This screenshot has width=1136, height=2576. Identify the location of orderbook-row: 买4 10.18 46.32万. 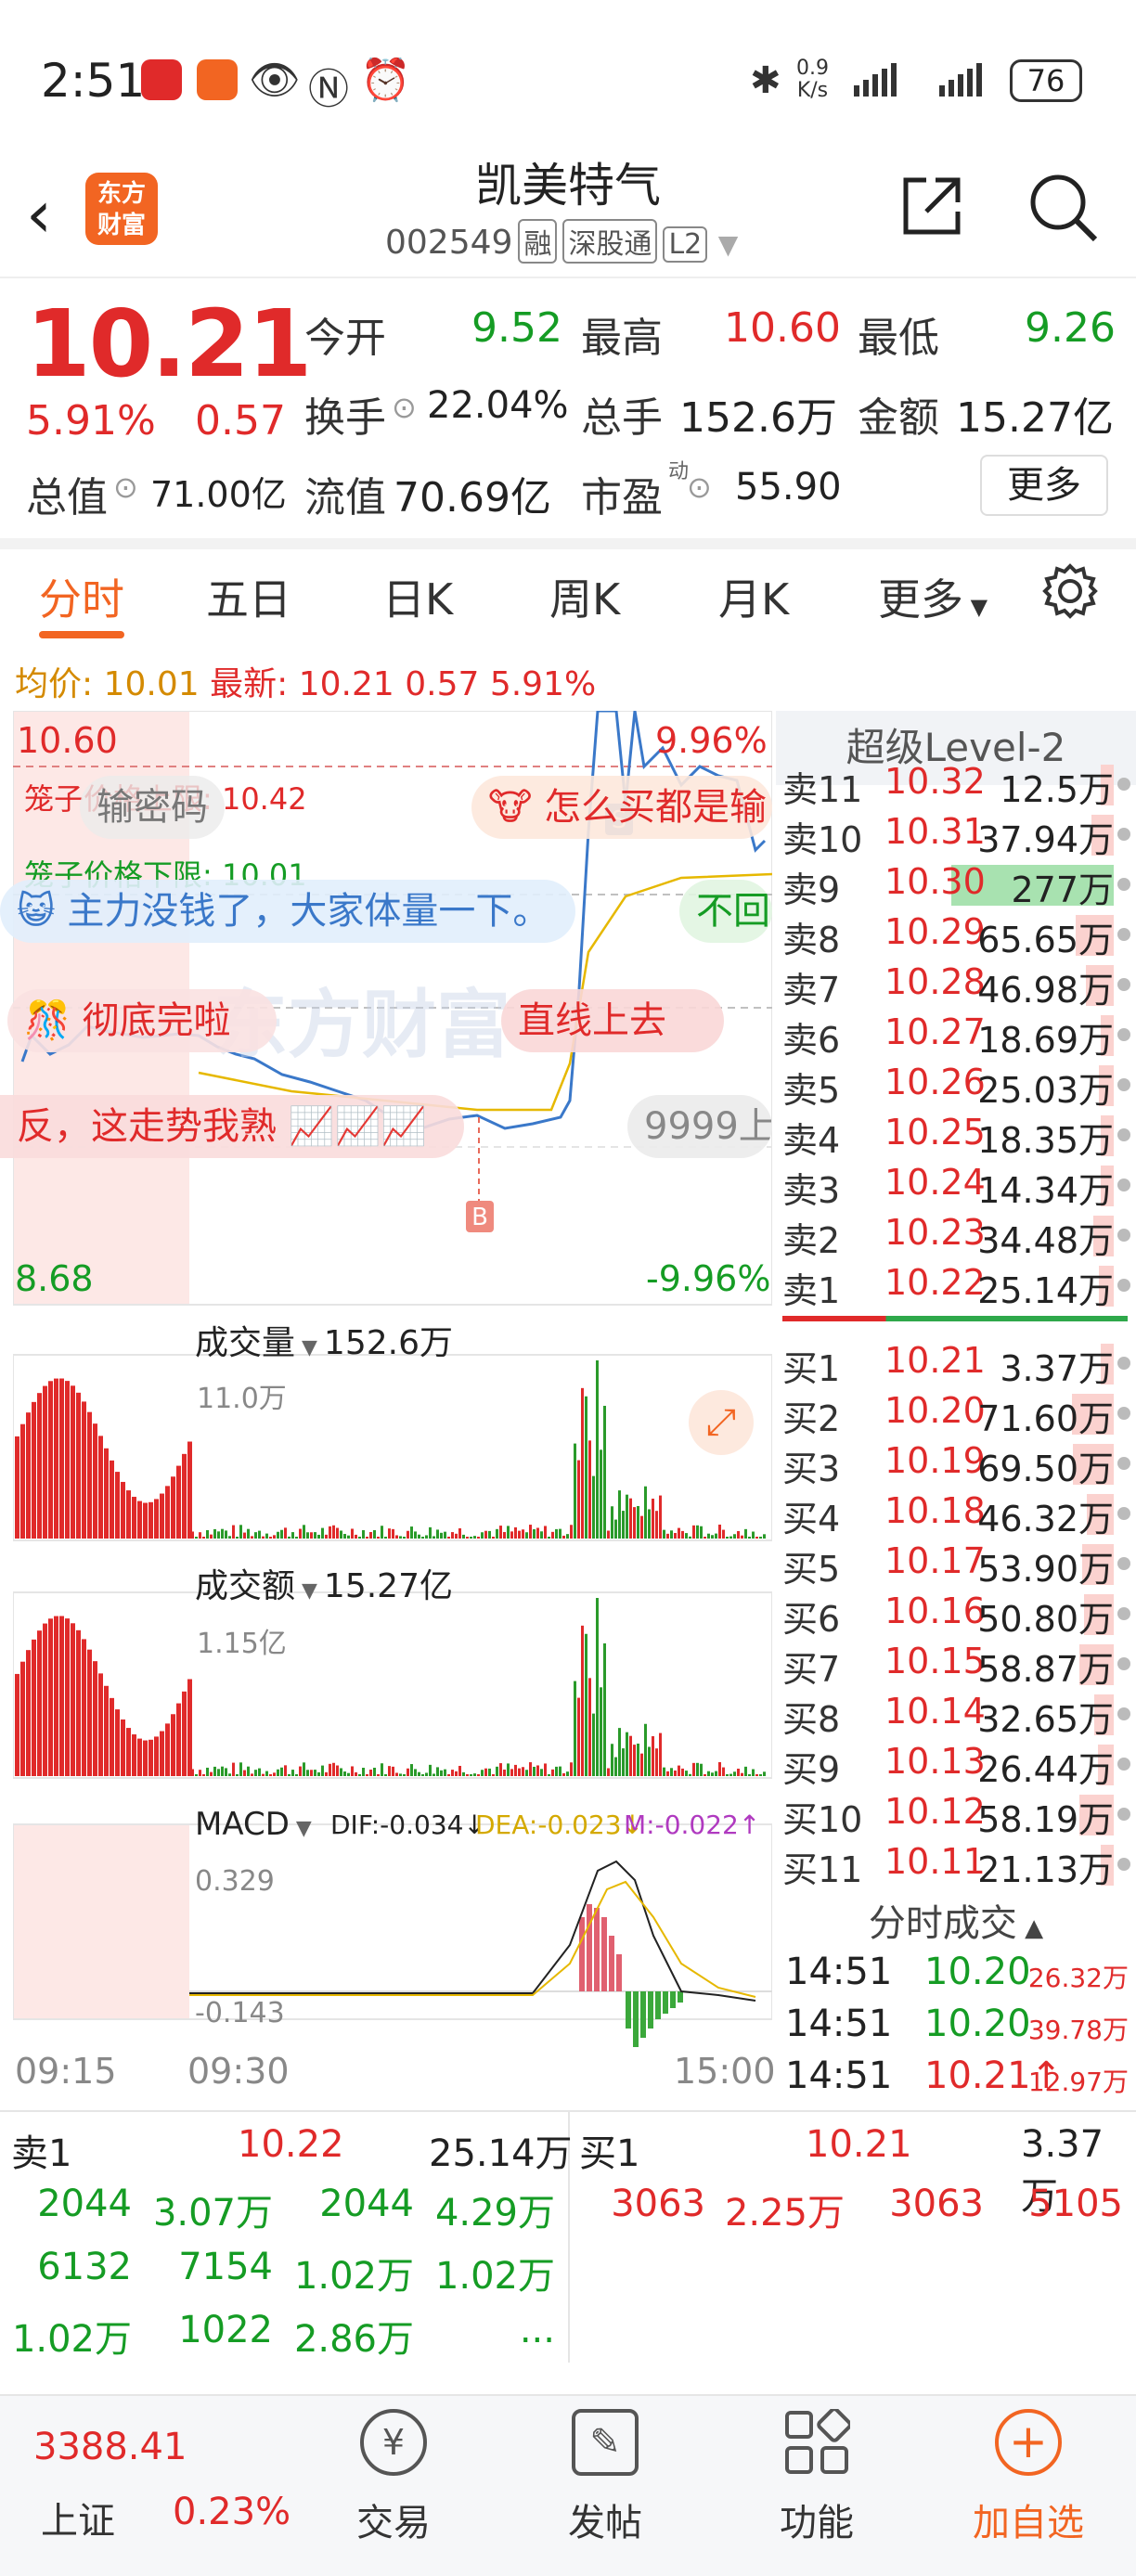
(956, 1515).